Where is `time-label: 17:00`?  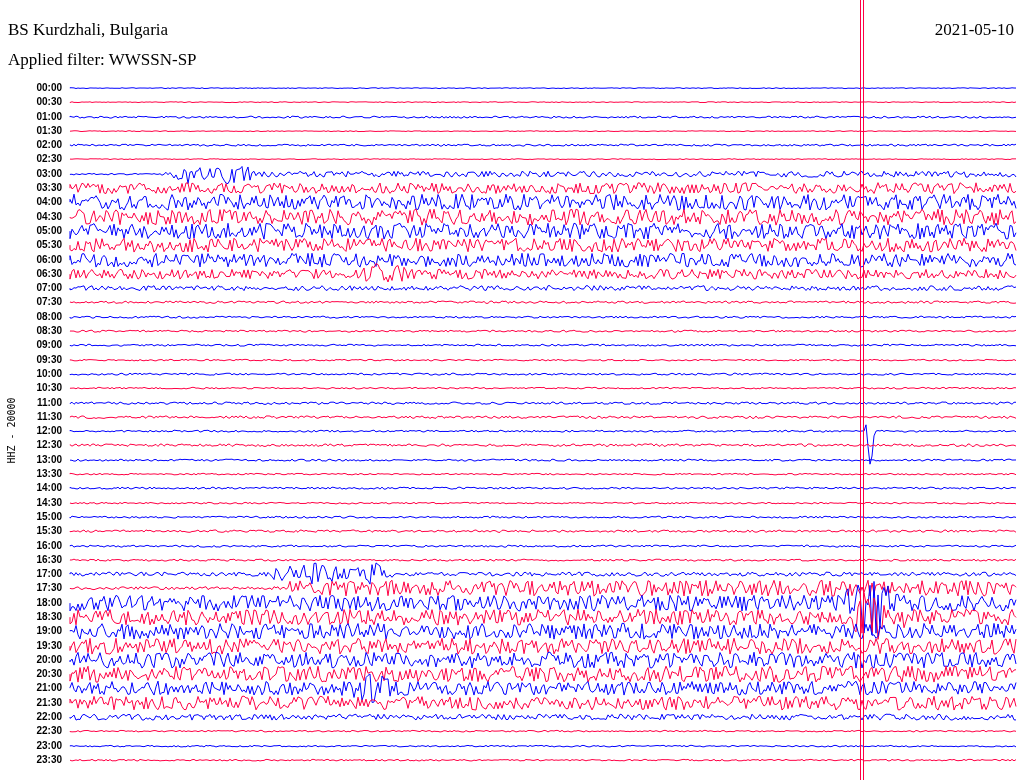
time-label: 17:00 is located at coordinates (48, 574).